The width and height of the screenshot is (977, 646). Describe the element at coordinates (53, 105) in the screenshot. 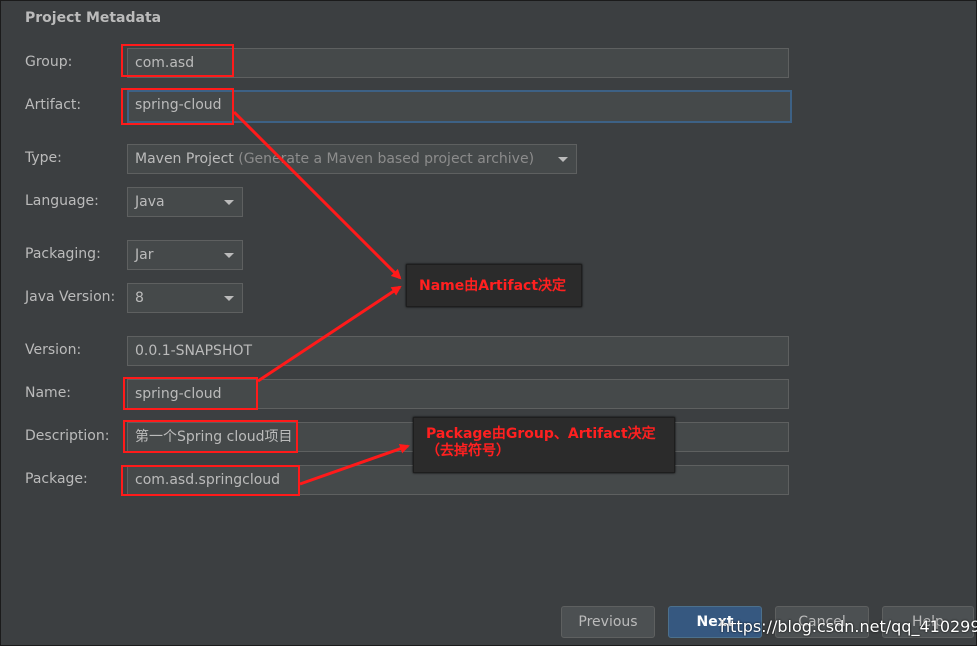

I see `artifact-label: Artifact:` at that location.